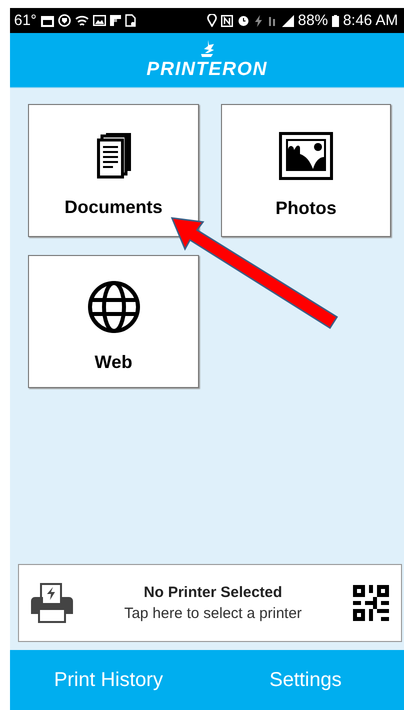  I want to click on printer-status-title: No Printer Selected, so click(213, 592).